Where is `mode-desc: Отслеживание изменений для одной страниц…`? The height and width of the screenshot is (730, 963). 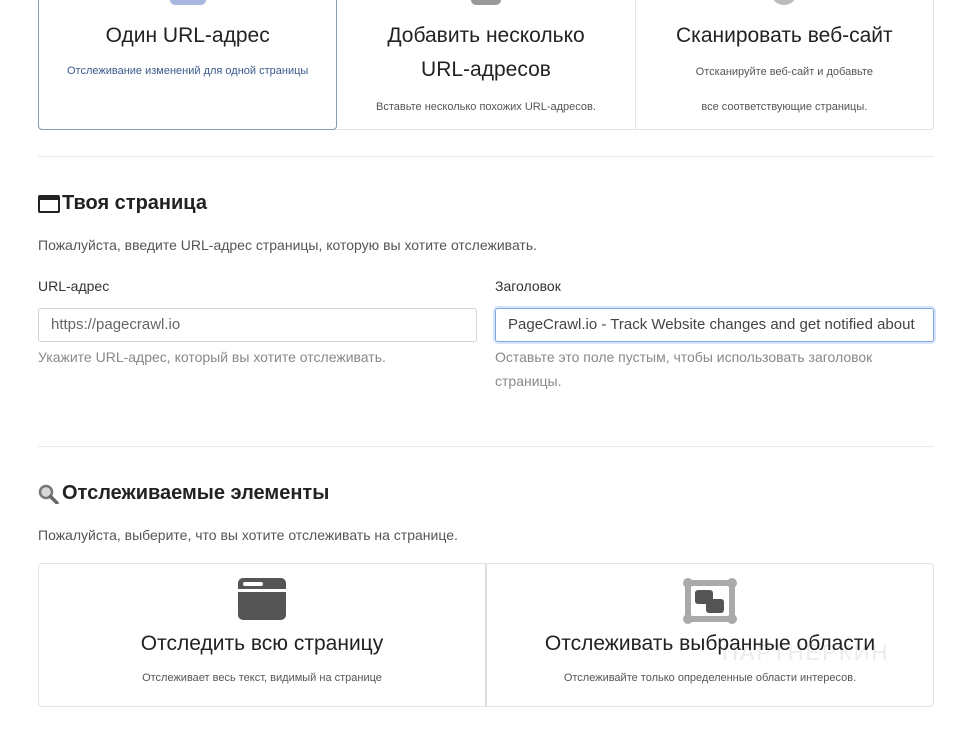
mode-desc: Отслеживание изменений для одной страниц… is located at coordinates (187, 71).